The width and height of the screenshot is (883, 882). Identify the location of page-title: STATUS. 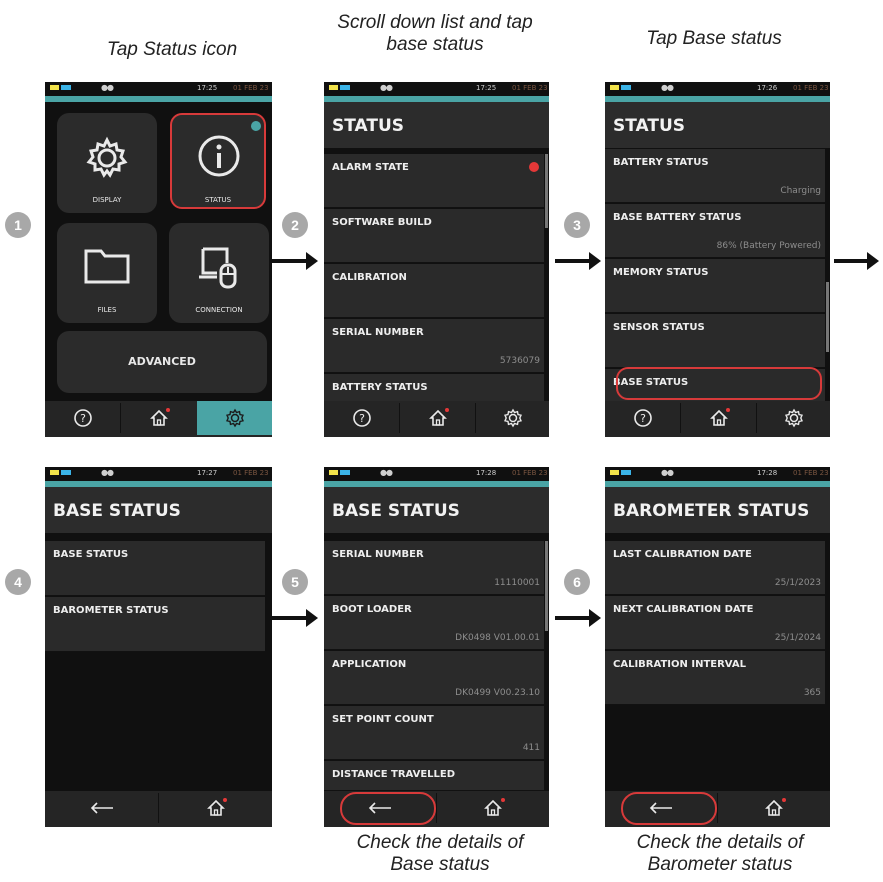
(717, 125).